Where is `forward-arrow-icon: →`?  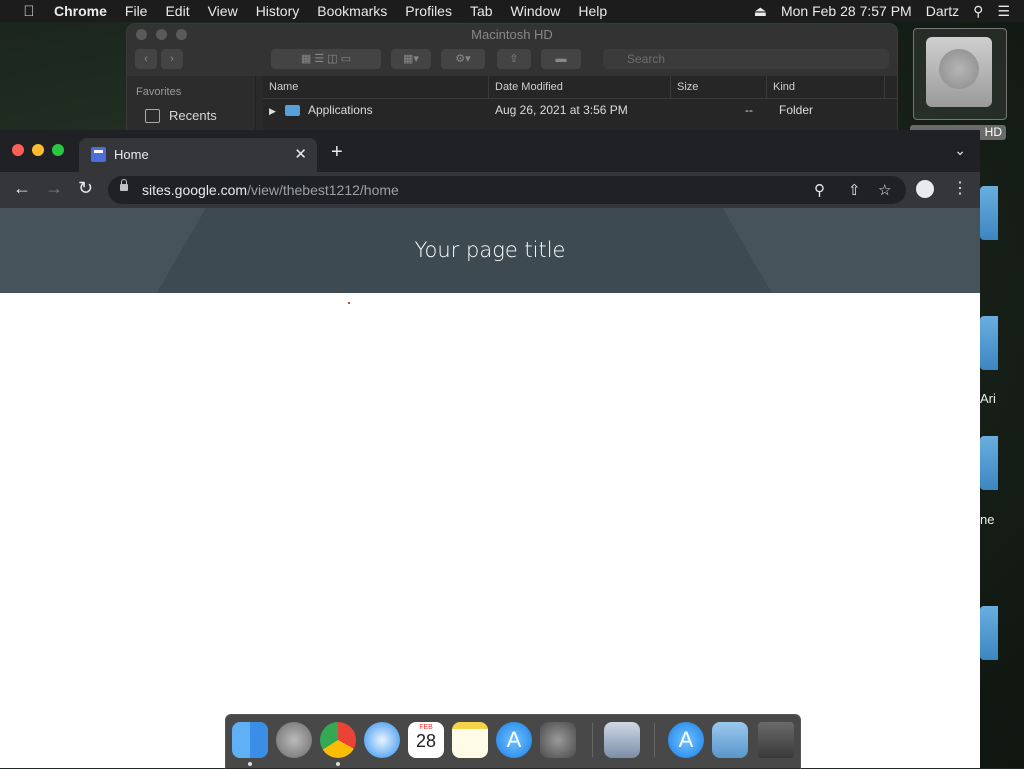 forward-arrow-icon: → is located at coordinates (54, 188).